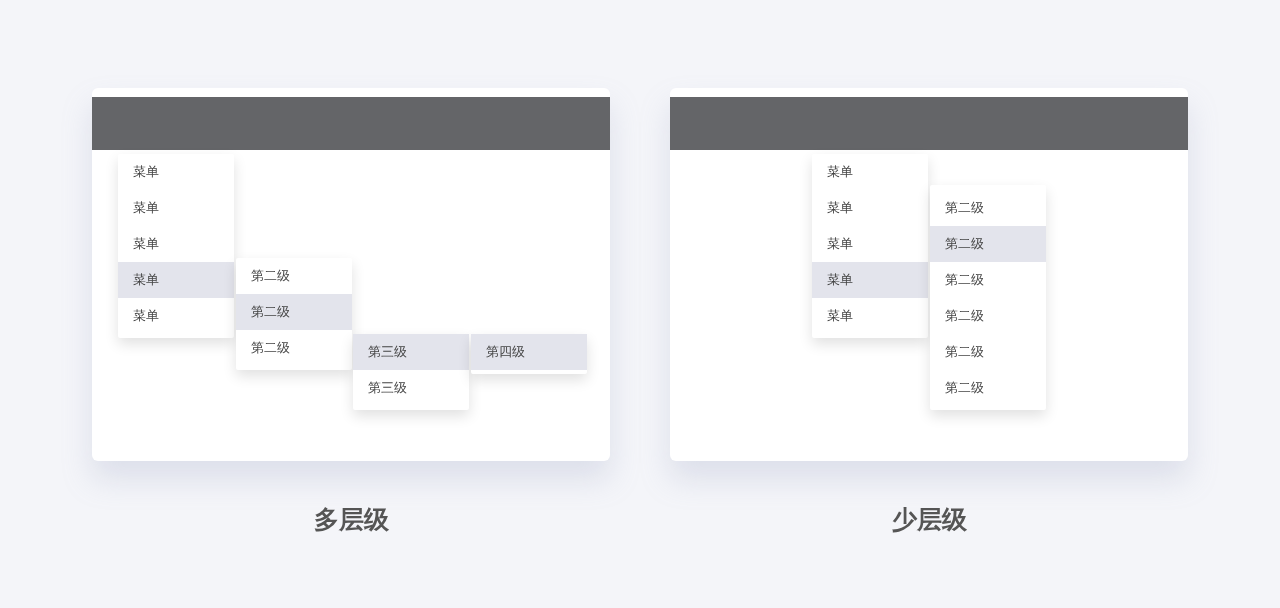  Describe the element at coordinates (529, 352) in the screenshot. I see `menu-item: 第四级` at that location.